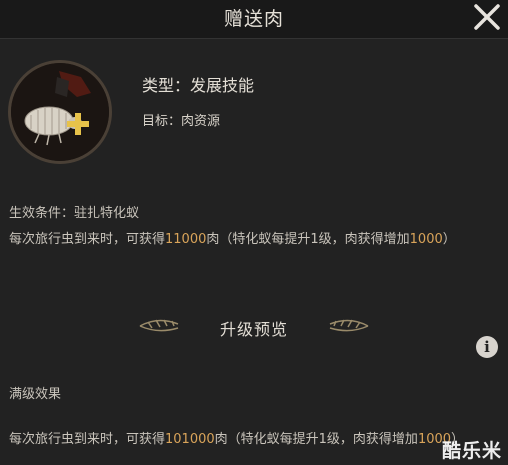 This screenshot has height=465, width=508. I want to click on effect-desc-text: ）, so click(449, 239).